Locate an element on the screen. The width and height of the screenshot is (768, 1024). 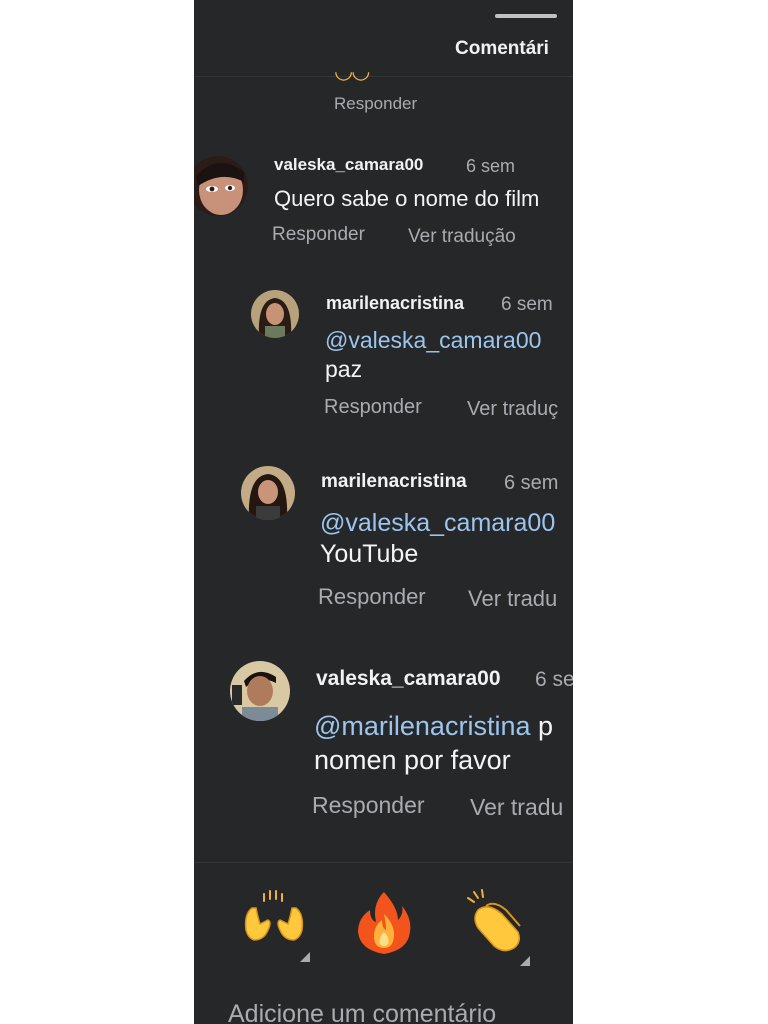
comment-text: paz is located at coordinates (344, 369).